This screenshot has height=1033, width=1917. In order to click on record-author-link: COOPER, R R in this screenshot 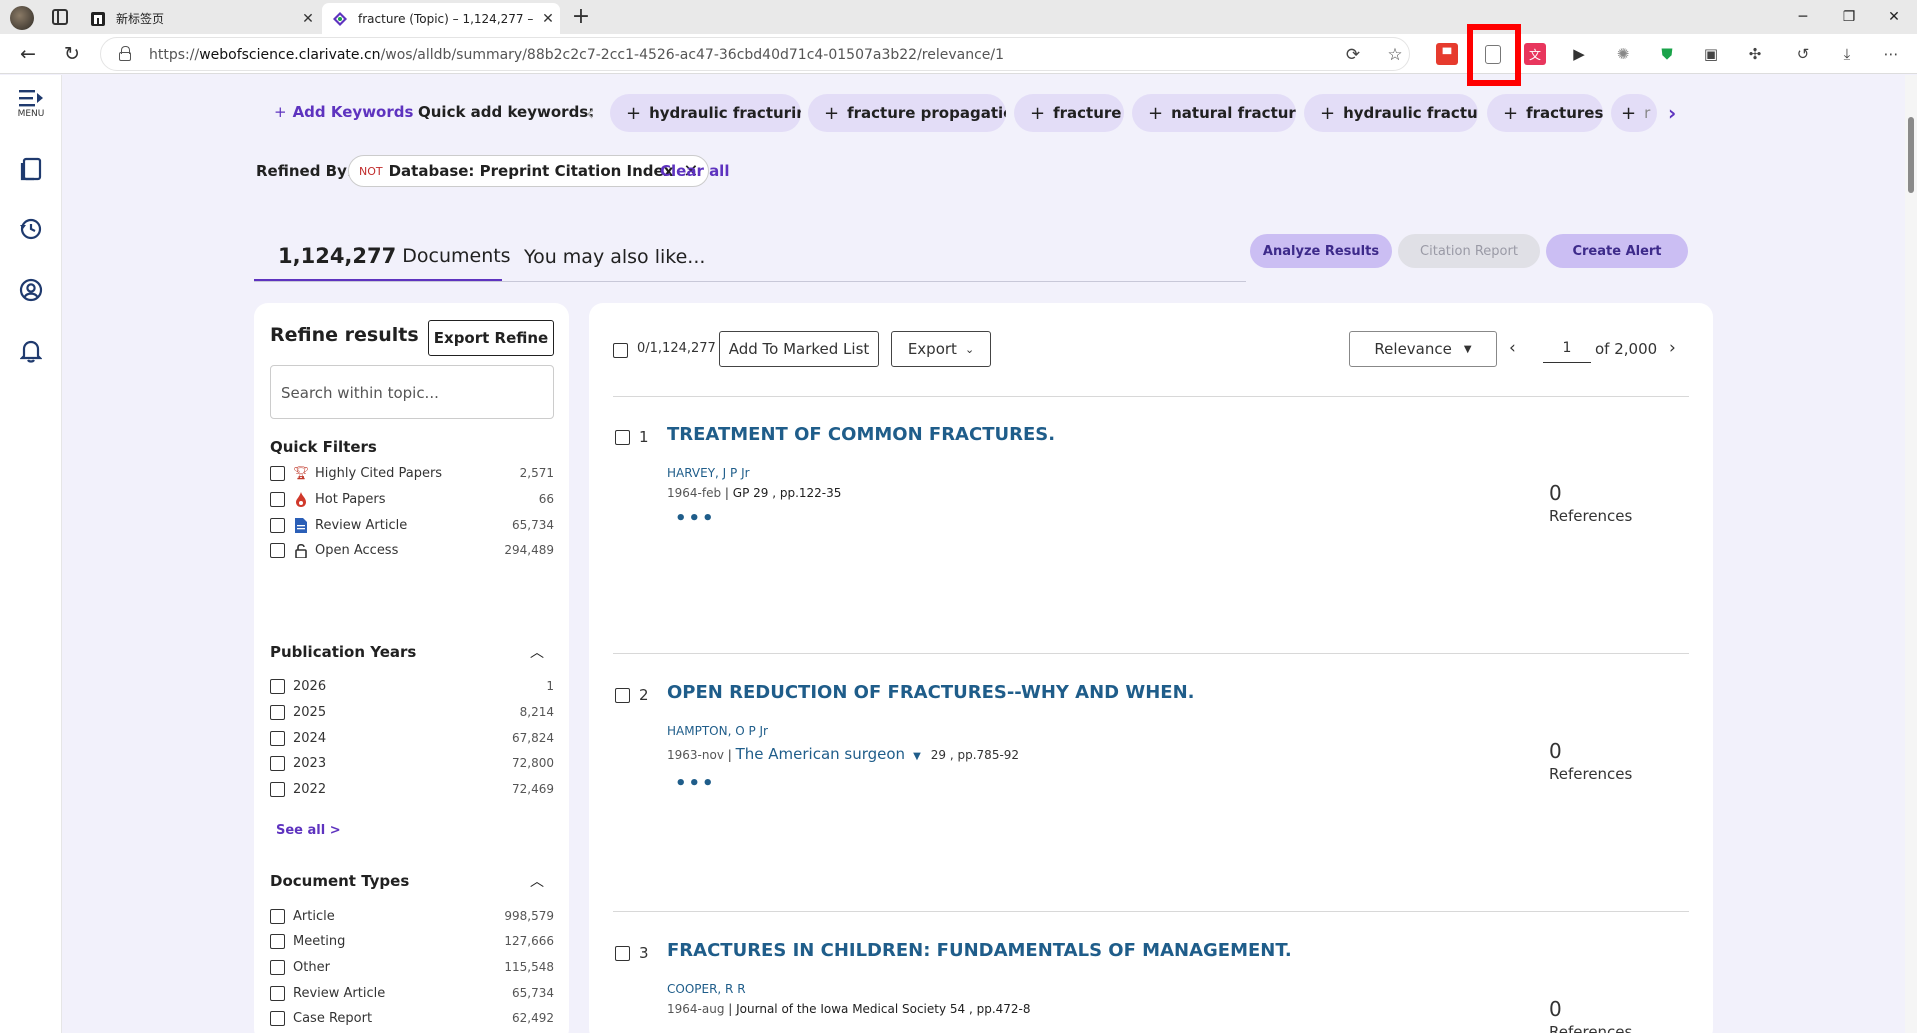, I will do `click(706, 989)`.